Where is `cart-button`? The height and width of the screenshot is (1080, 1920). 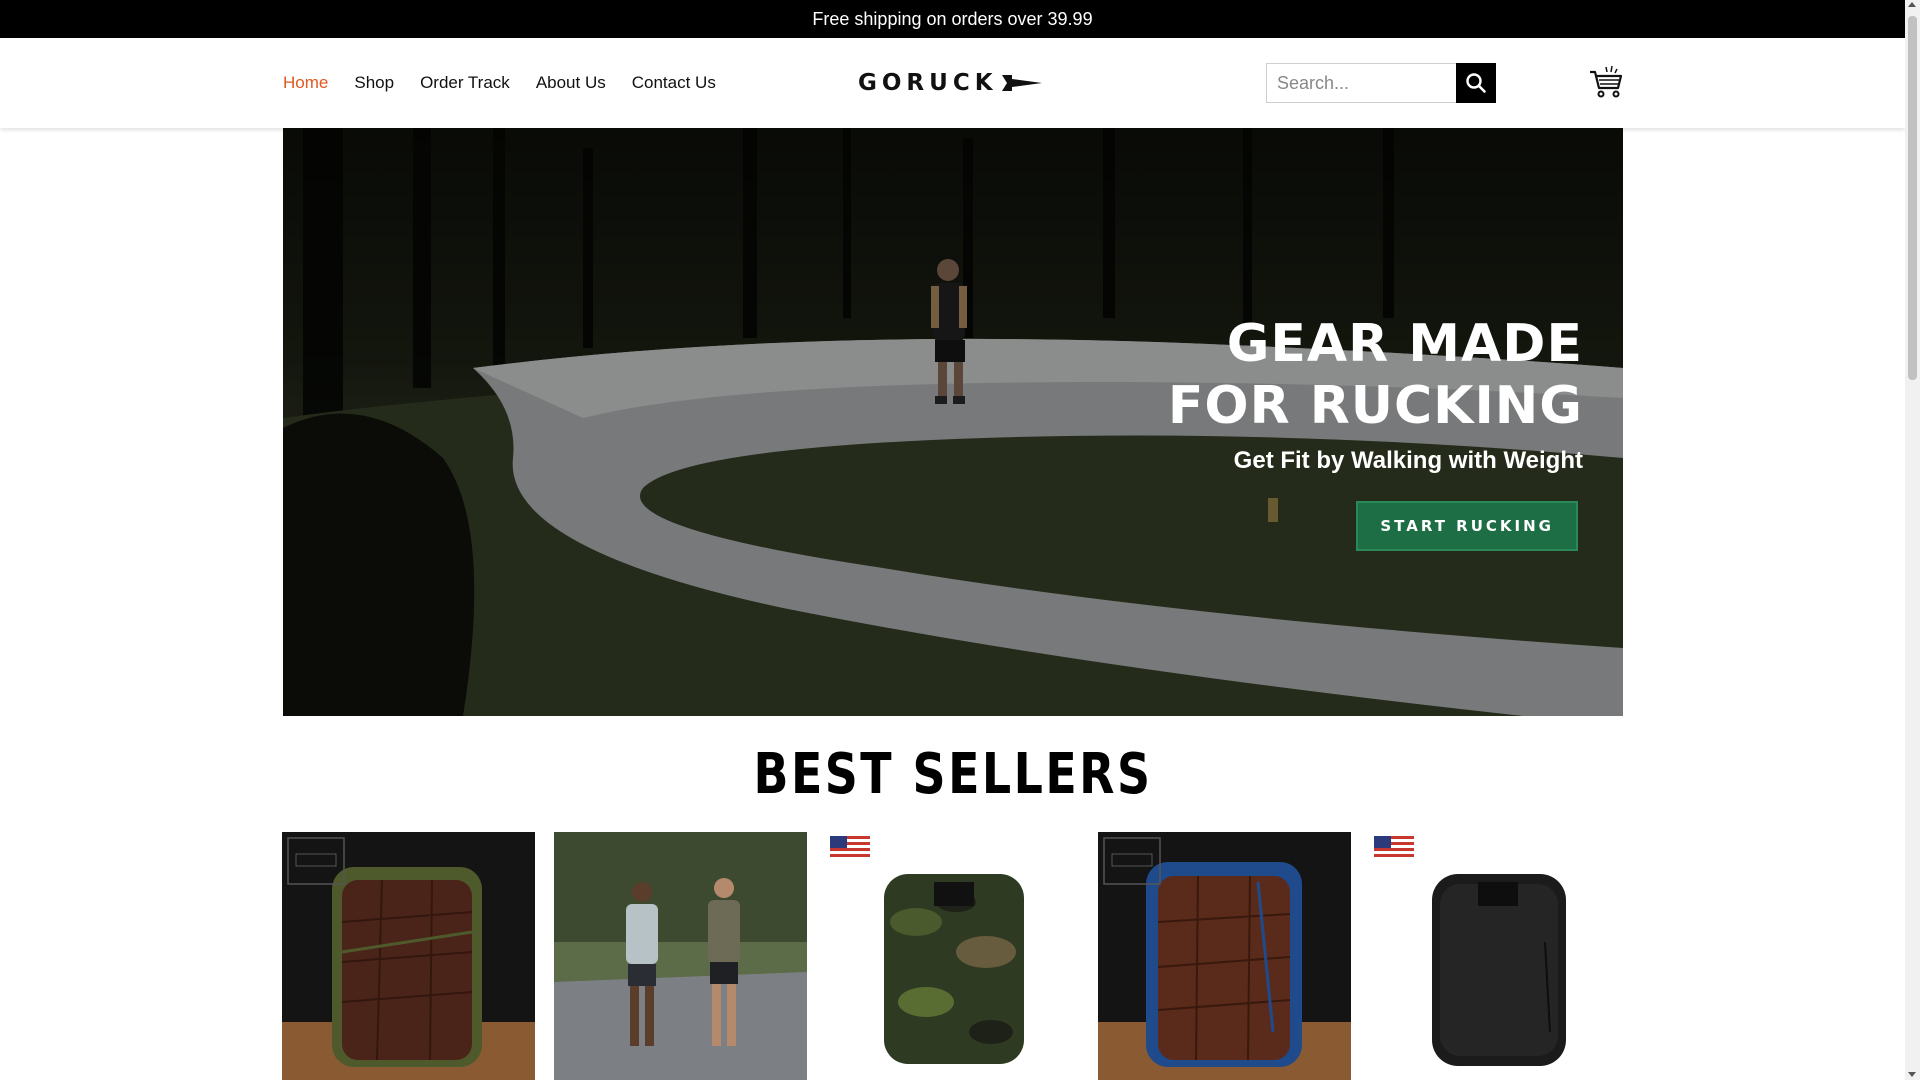
cart-button is located at coordinates (1606, 82).